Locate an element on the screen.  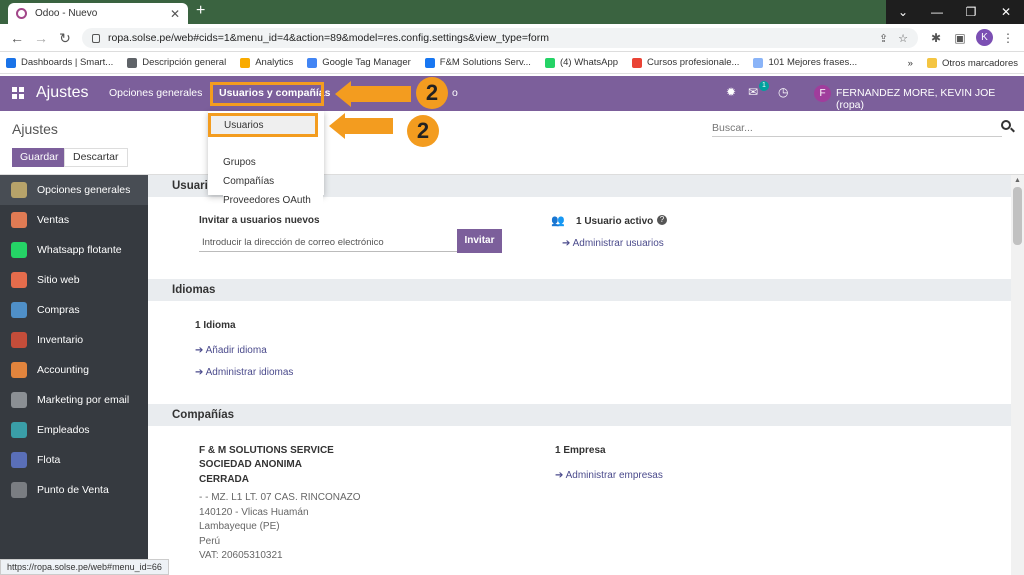
sidebar-item-website: Sitio web is located at coordinates (74, 280).